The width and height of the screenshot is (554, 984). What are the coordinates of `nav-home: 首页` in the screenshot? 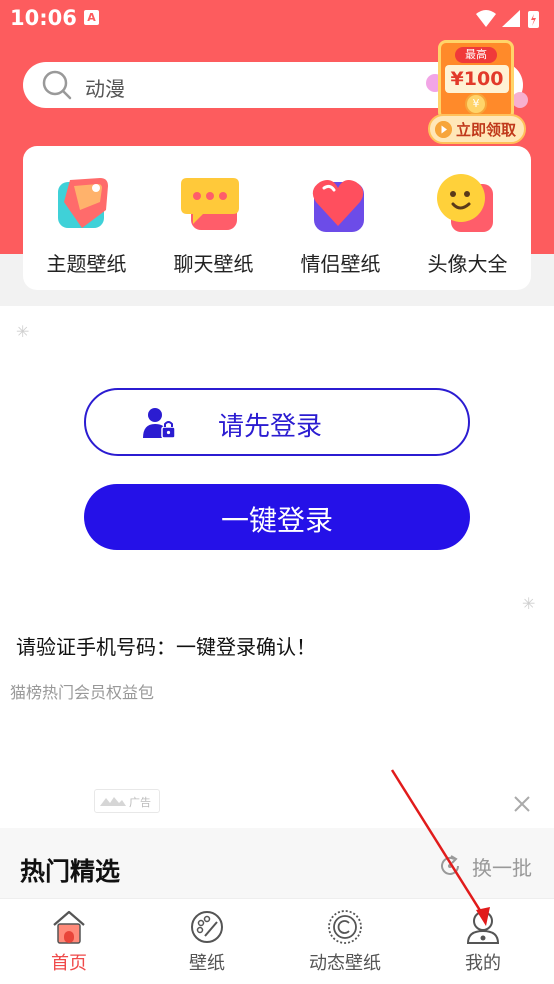 It's located at (69, 941).